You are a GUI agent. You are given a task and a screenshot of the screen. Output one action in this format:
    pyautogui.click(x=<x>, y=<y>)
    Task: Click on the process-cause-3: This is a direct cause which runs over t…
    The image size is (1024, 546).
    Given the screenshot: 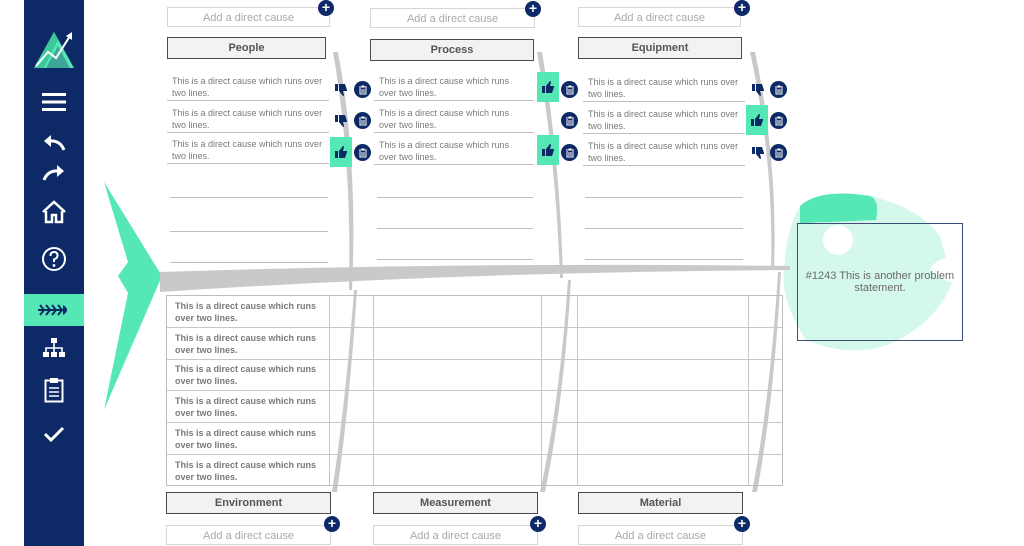 What is the action you would take?
    pyautogui.click(x=454, y=151)
    